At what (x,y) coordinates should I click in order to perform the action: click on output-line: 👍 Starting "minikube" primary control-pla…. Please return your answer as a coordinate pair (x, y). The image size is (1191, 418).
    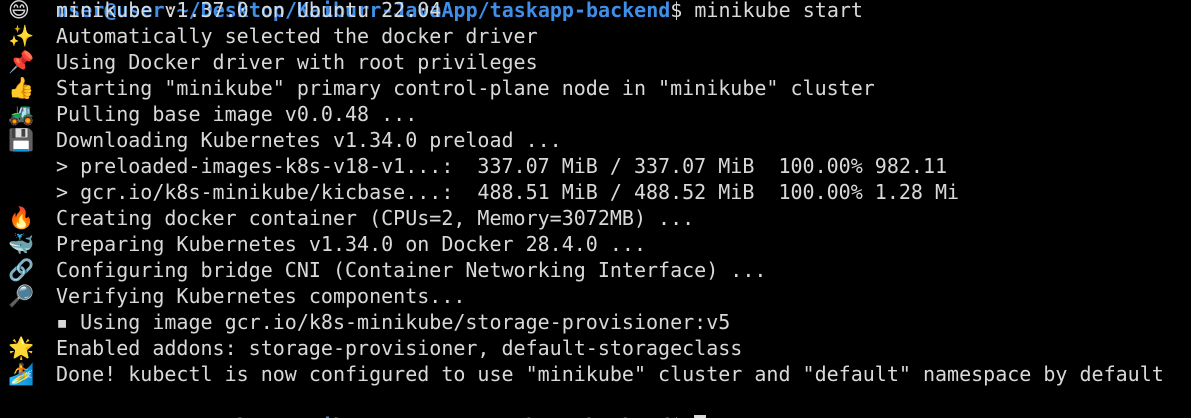
    Looking at the image, I should click on (441, 88).